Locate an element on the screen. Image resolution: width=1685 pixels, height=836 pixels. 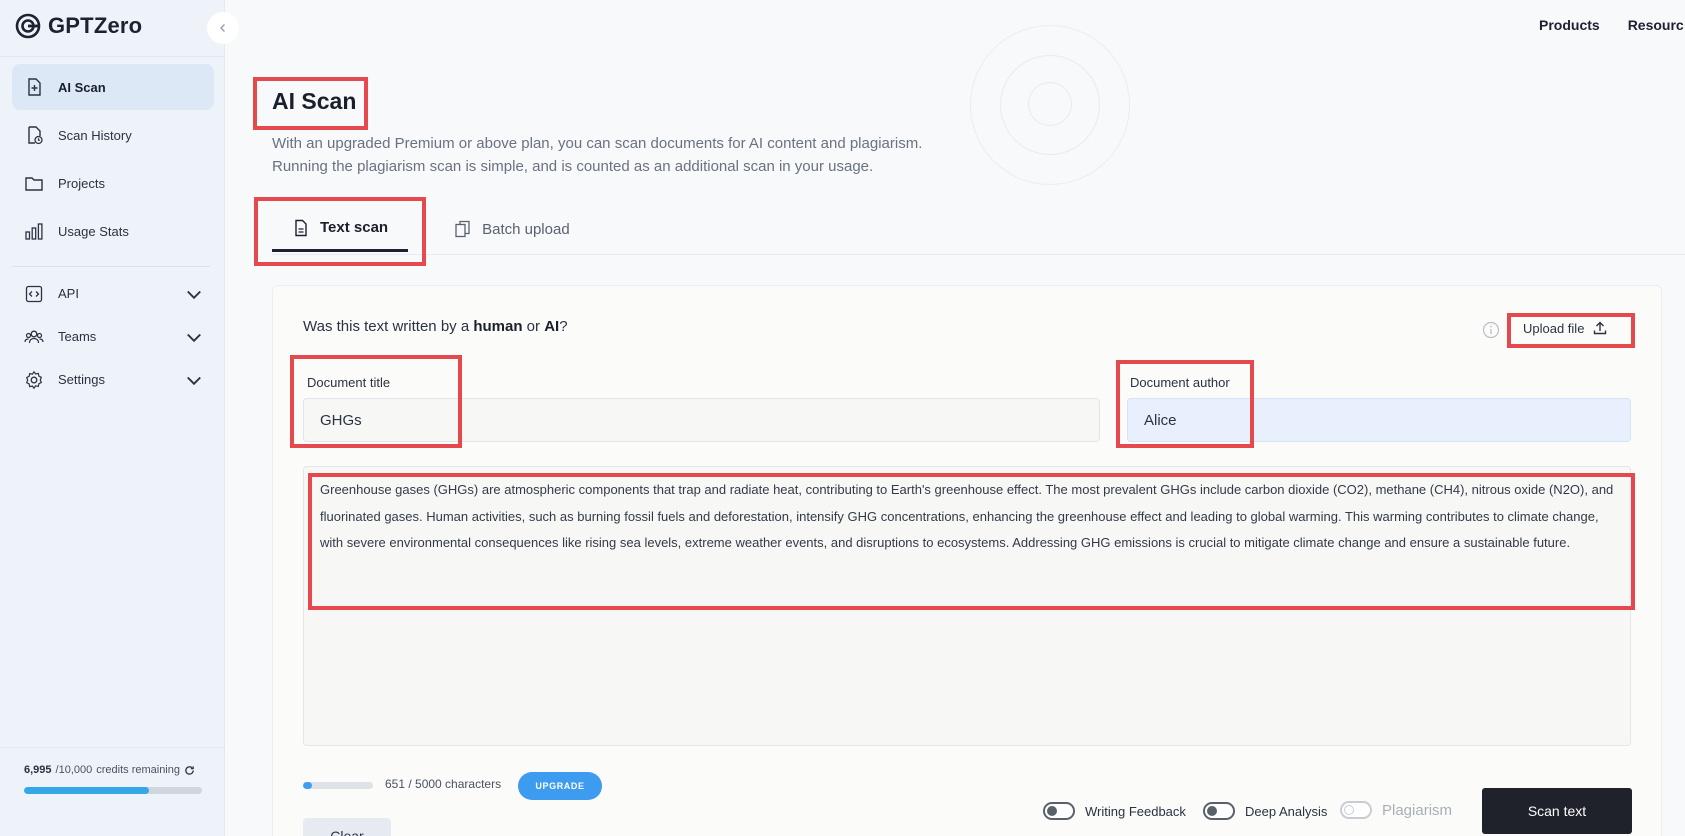
tab-text-scan: Text scan is located at coordinates (340, 229).